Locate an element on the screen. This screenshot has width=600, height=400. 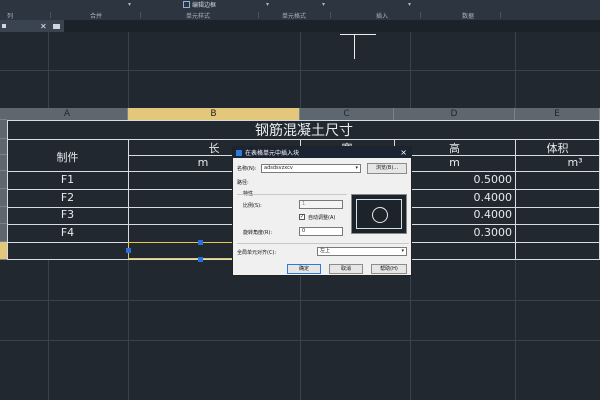
member-name: F1 is located at coordinates (67, 179).